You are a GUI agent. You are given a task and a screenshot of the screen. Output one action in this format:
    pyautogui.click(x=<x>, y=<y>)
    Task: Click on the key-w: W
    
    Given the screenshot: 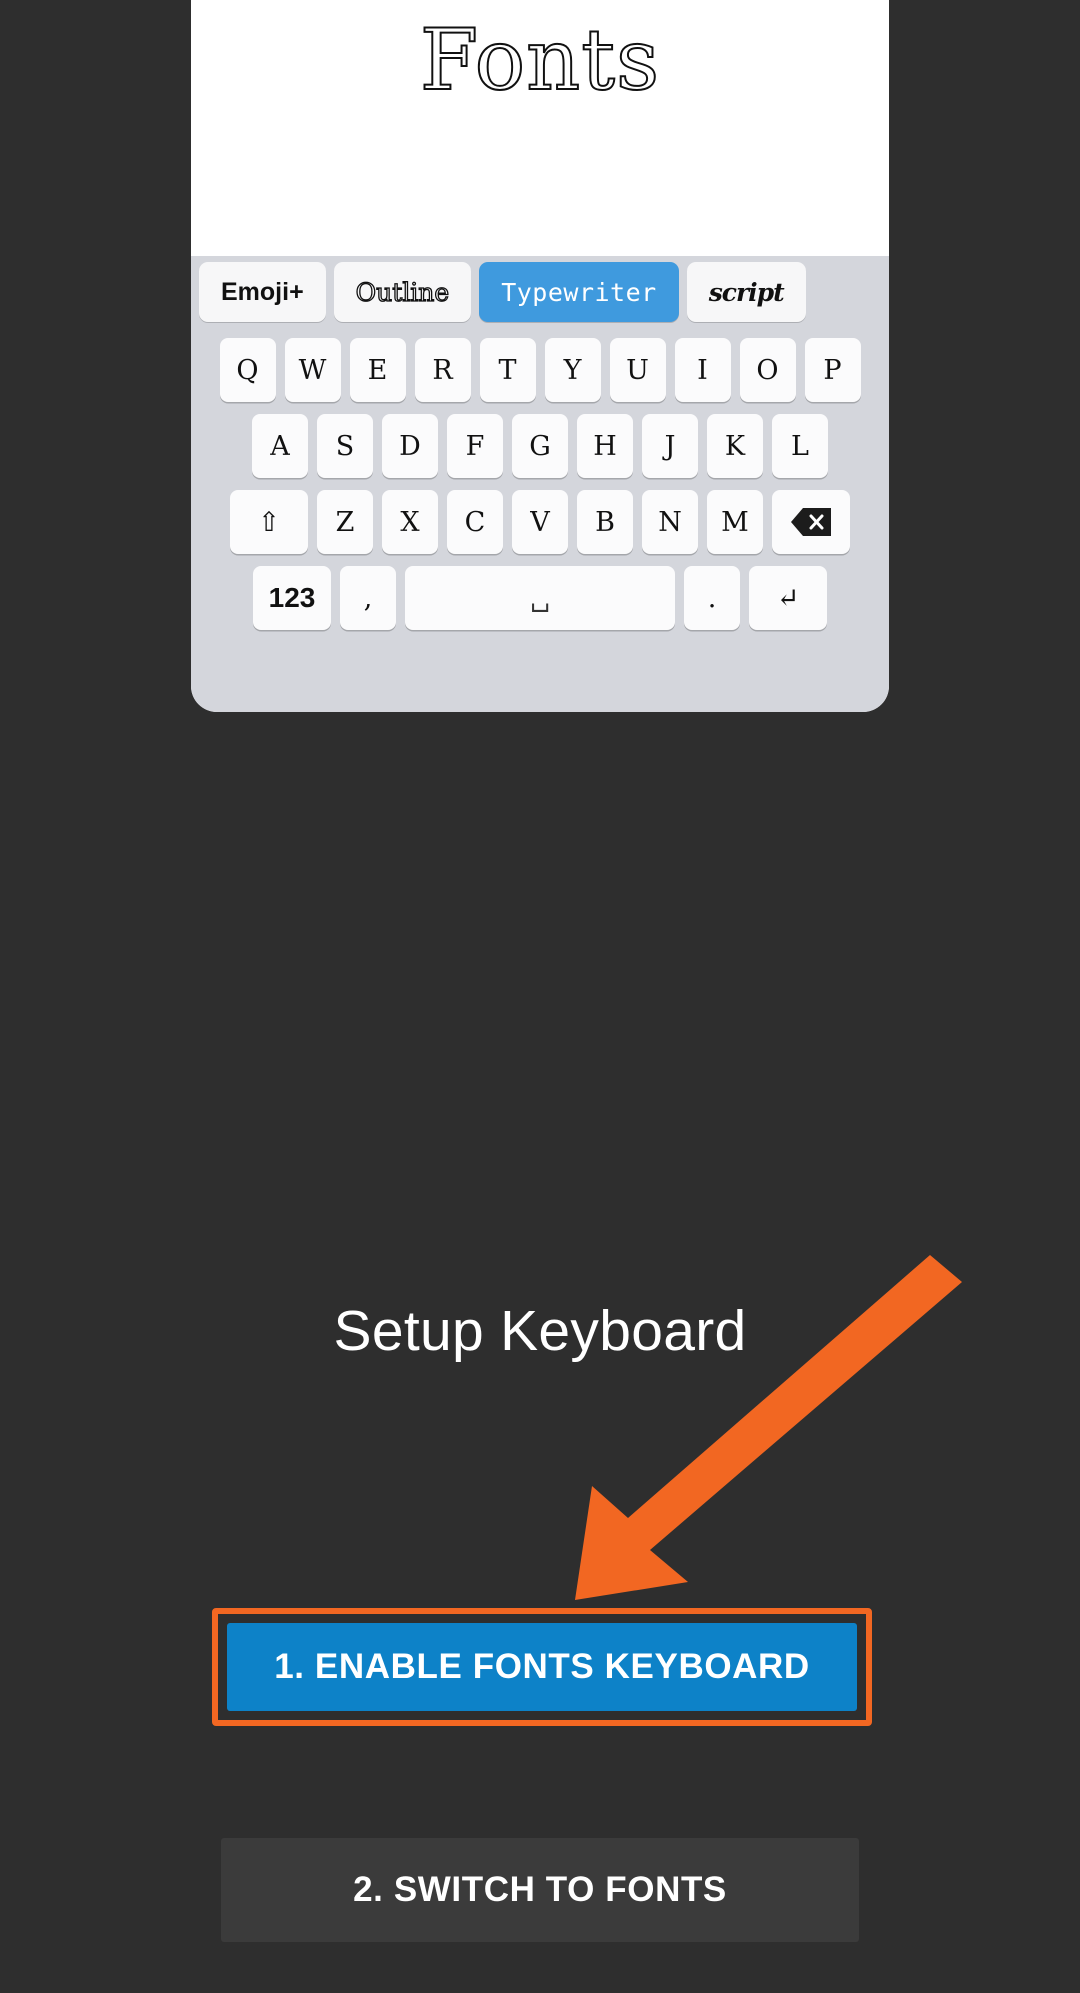 What is the action you would take?
    pyautogui.click(x=312, y=370)
    